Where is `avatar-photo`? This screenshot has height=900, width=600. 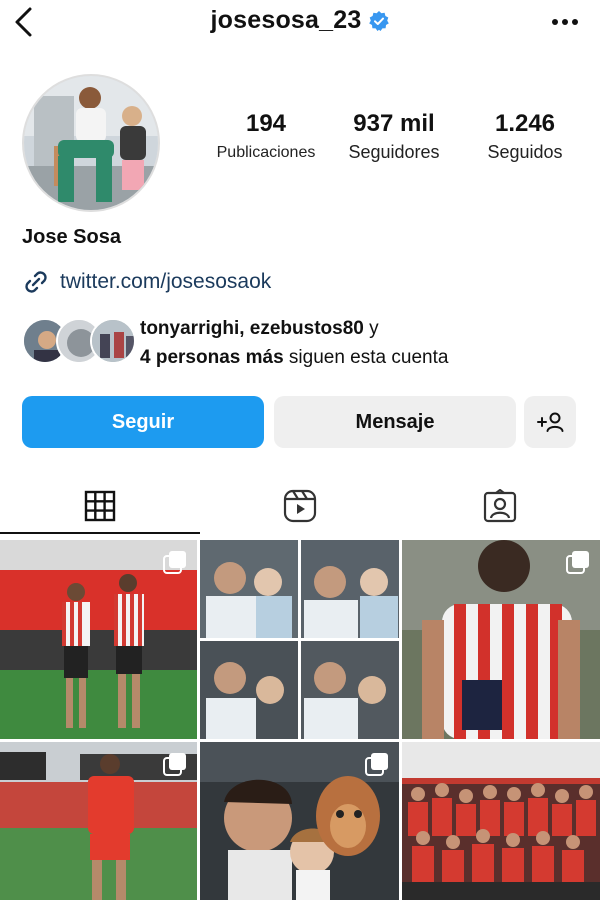
avatar-photo is located at coordinates (91, 143).